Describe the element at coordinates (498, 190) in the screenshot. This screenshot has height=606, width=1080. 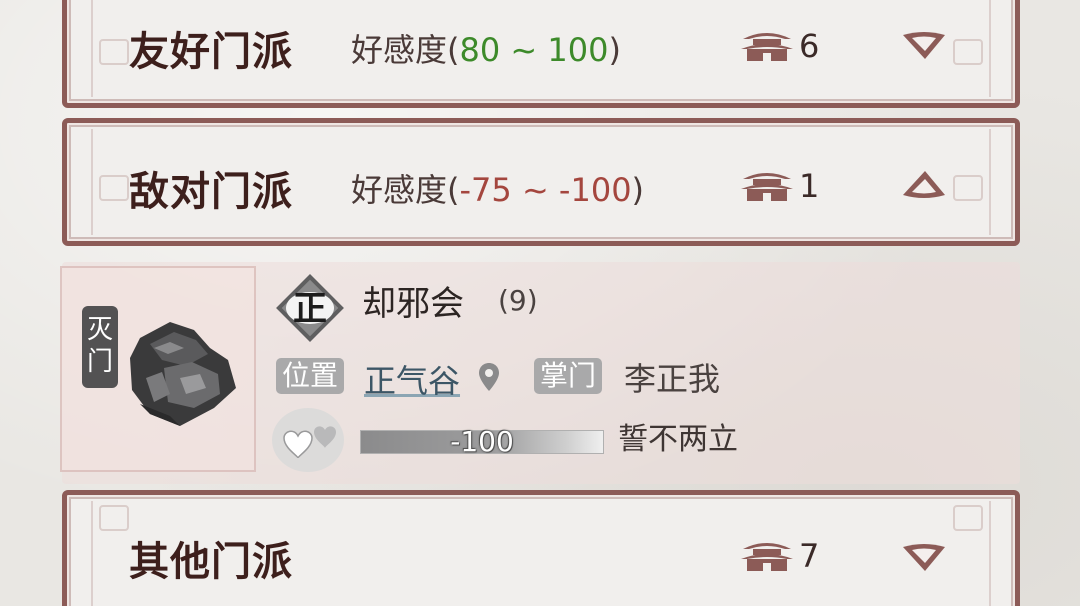
I see `affinity-range-hostile: 好感度(-75 ~ -100)` at that location.